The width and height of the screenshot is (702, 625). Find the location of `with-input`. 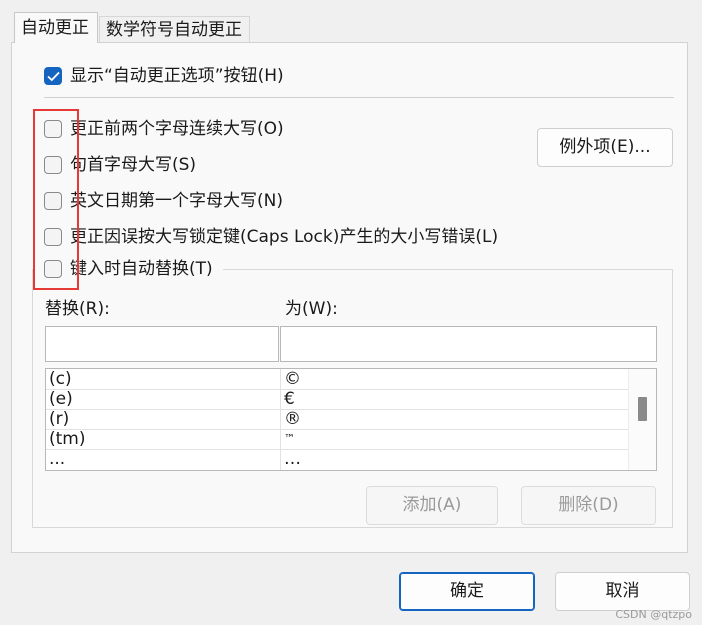

with-input is located at coordinates (468, 344).